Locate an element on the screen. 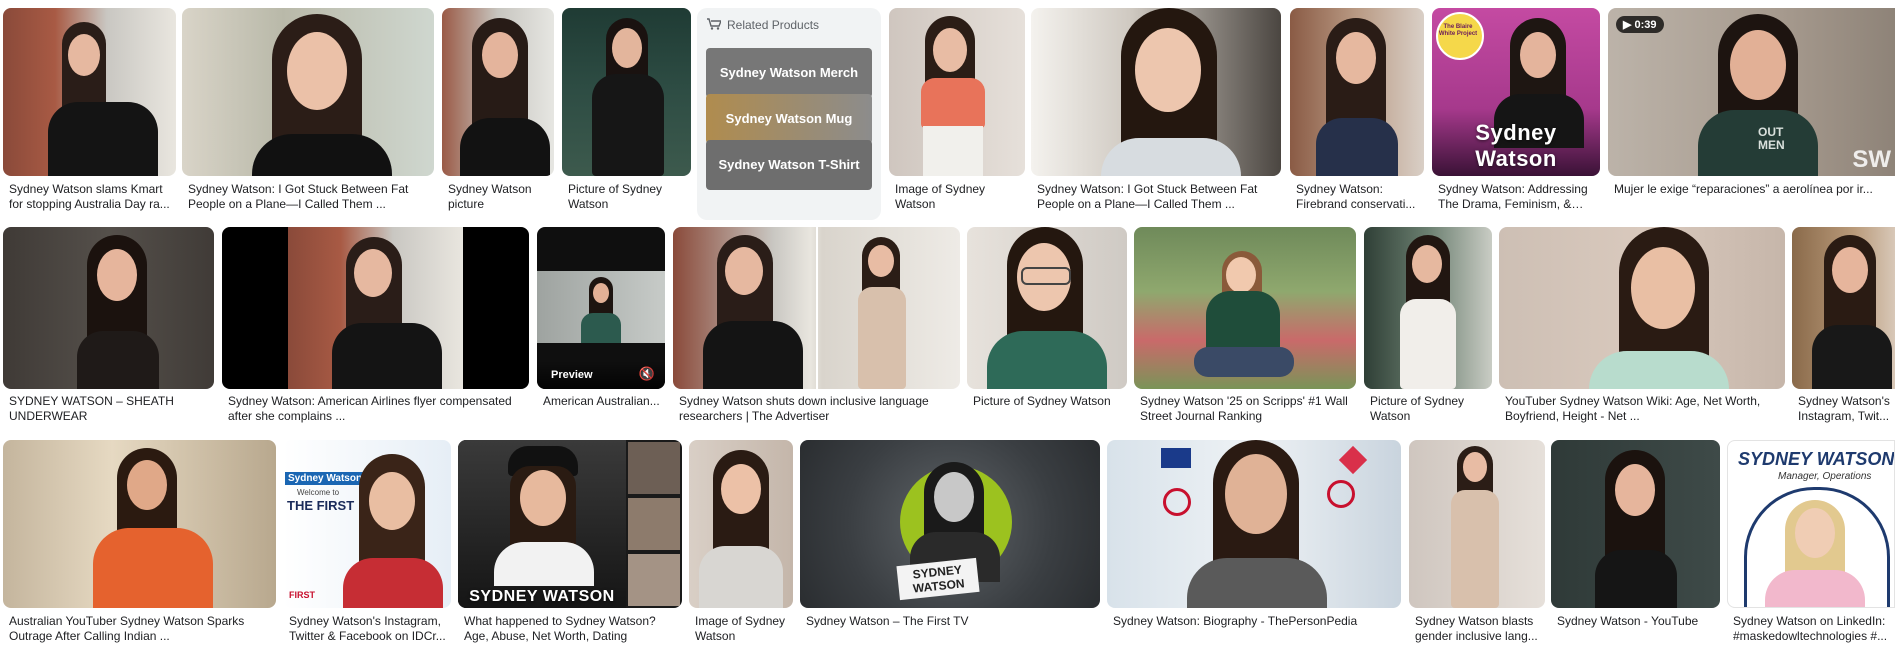  result-caption: Sydney Watson picture is located at coordinates (498, 197).